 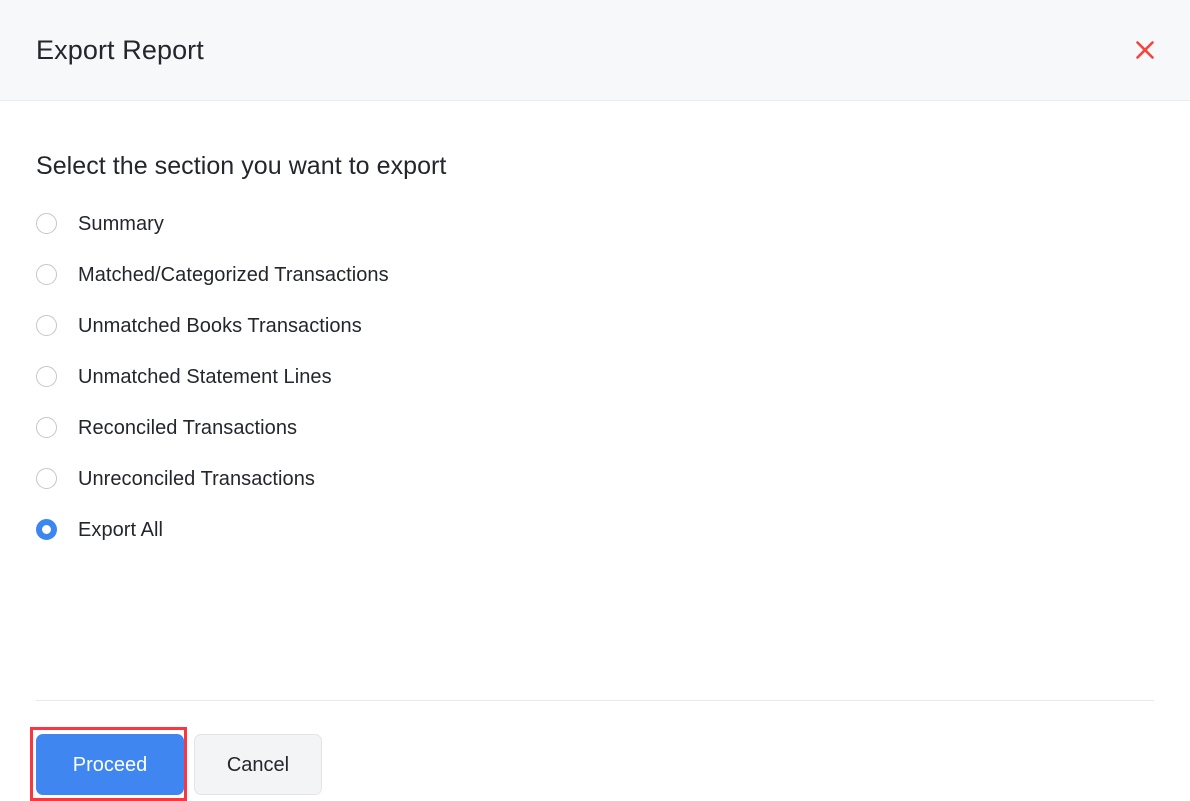 What do you see at coordinates (196, 478) in the screenshot?
I see `radio-option-label: Unreconciled Transactions` at bounding box center [196, 478].